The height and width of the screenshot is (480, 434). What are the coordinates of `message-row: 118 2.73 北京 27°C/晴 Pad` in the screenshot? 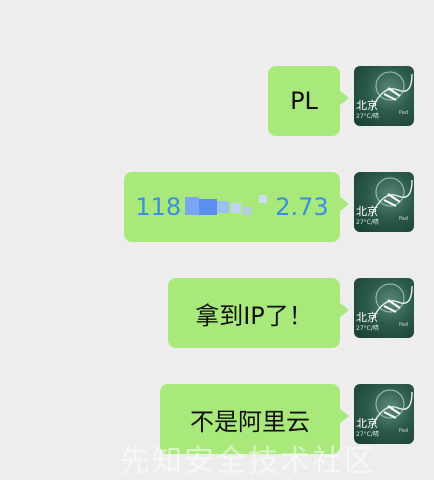 It's located at (269, 207).